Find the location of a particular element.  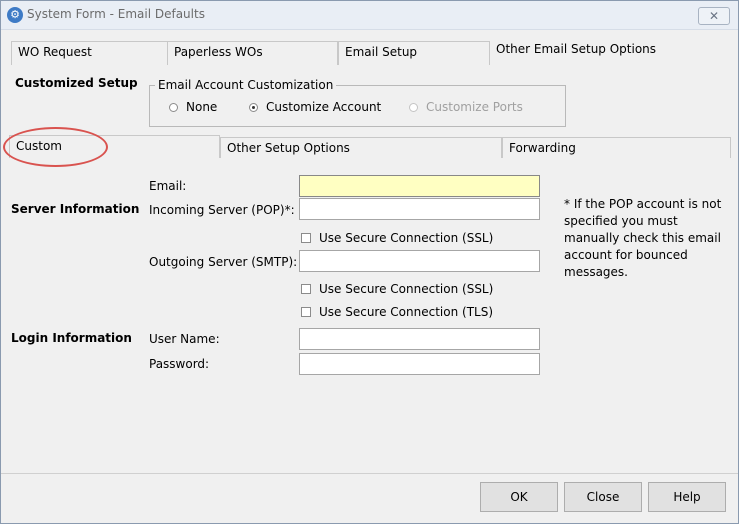

radio-customize-account: Customize Account is located at coordinates (315, 107).